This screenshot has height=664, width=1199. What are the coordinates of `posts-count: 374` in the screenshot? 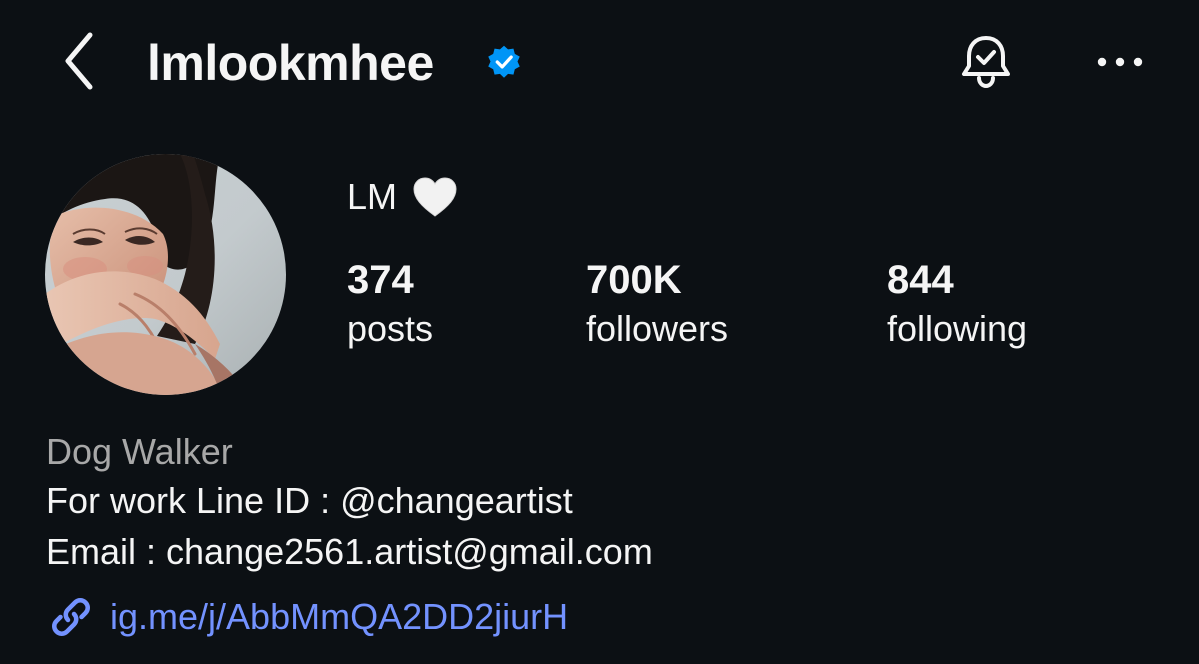 It's located at (380, 280).